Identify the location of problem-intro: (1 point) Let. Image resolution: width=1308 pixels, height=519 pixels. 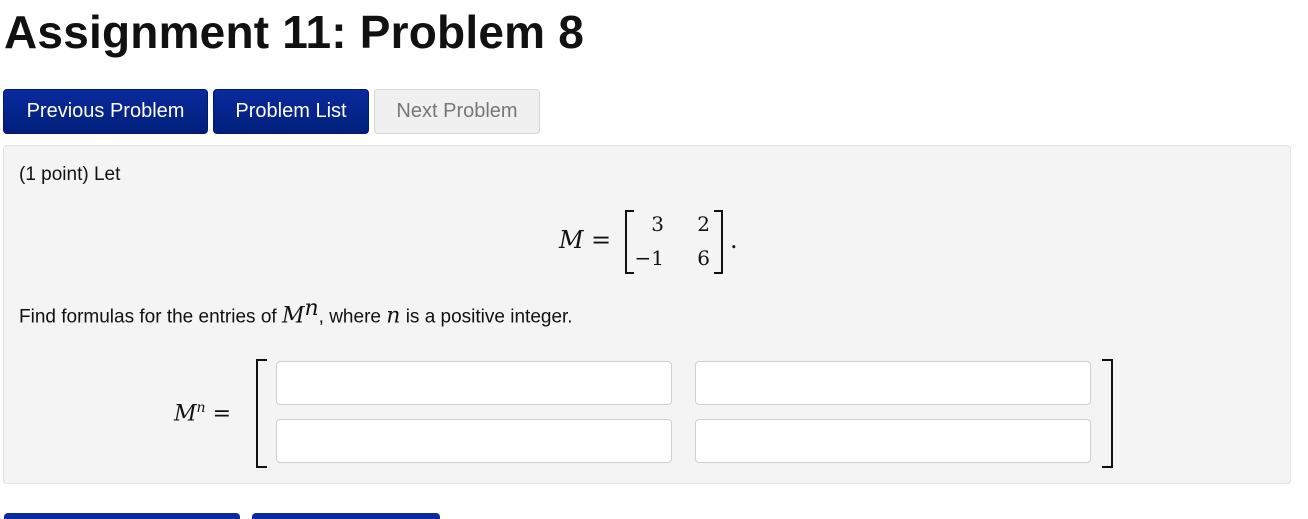
(70, 174).